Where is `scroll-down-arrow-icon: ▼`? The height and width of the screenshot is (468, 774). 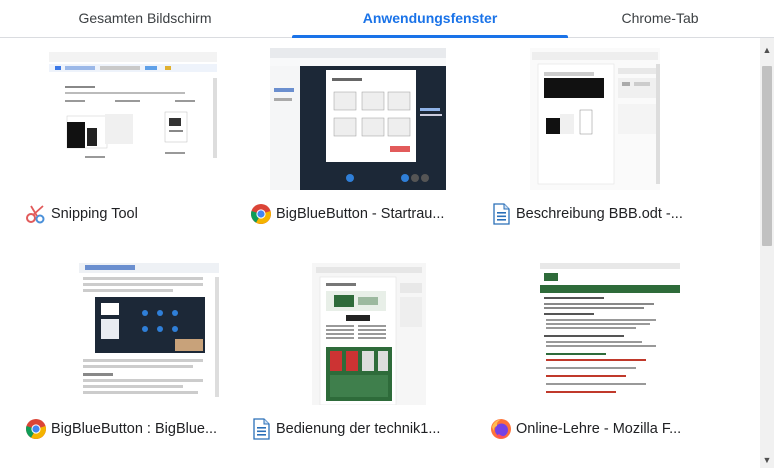 scroll-down-arrow-icon: ▼ is located at coordinates (767, 460).